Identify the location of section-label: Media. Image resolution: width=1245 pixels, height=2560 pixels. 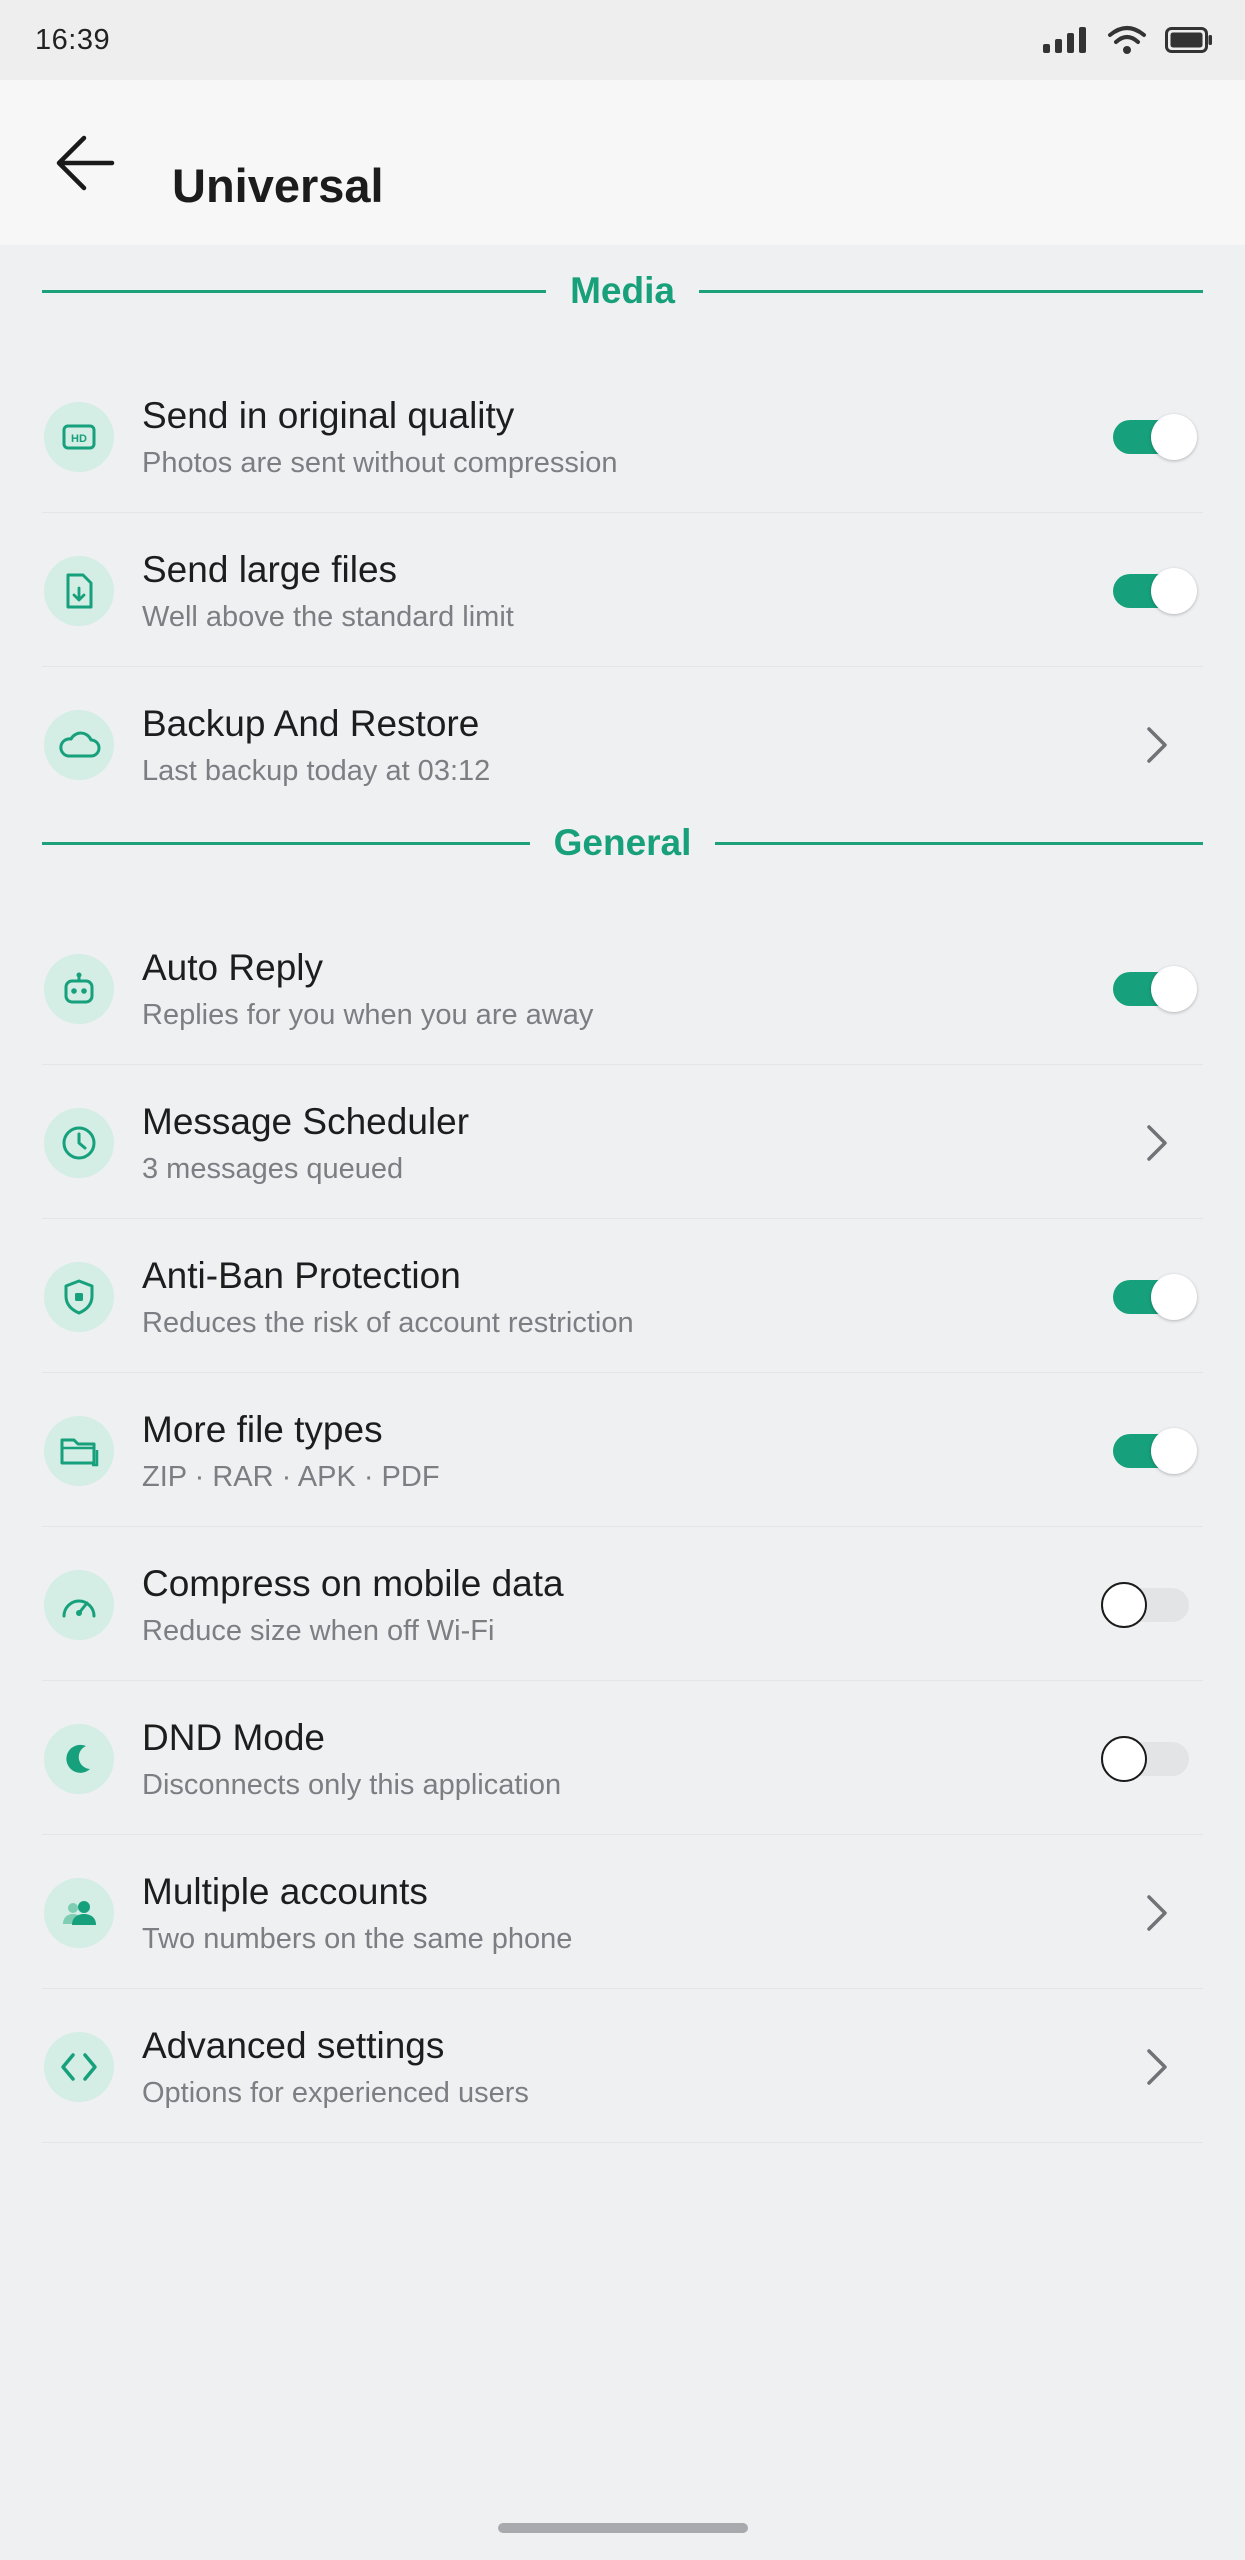
(622, 290).